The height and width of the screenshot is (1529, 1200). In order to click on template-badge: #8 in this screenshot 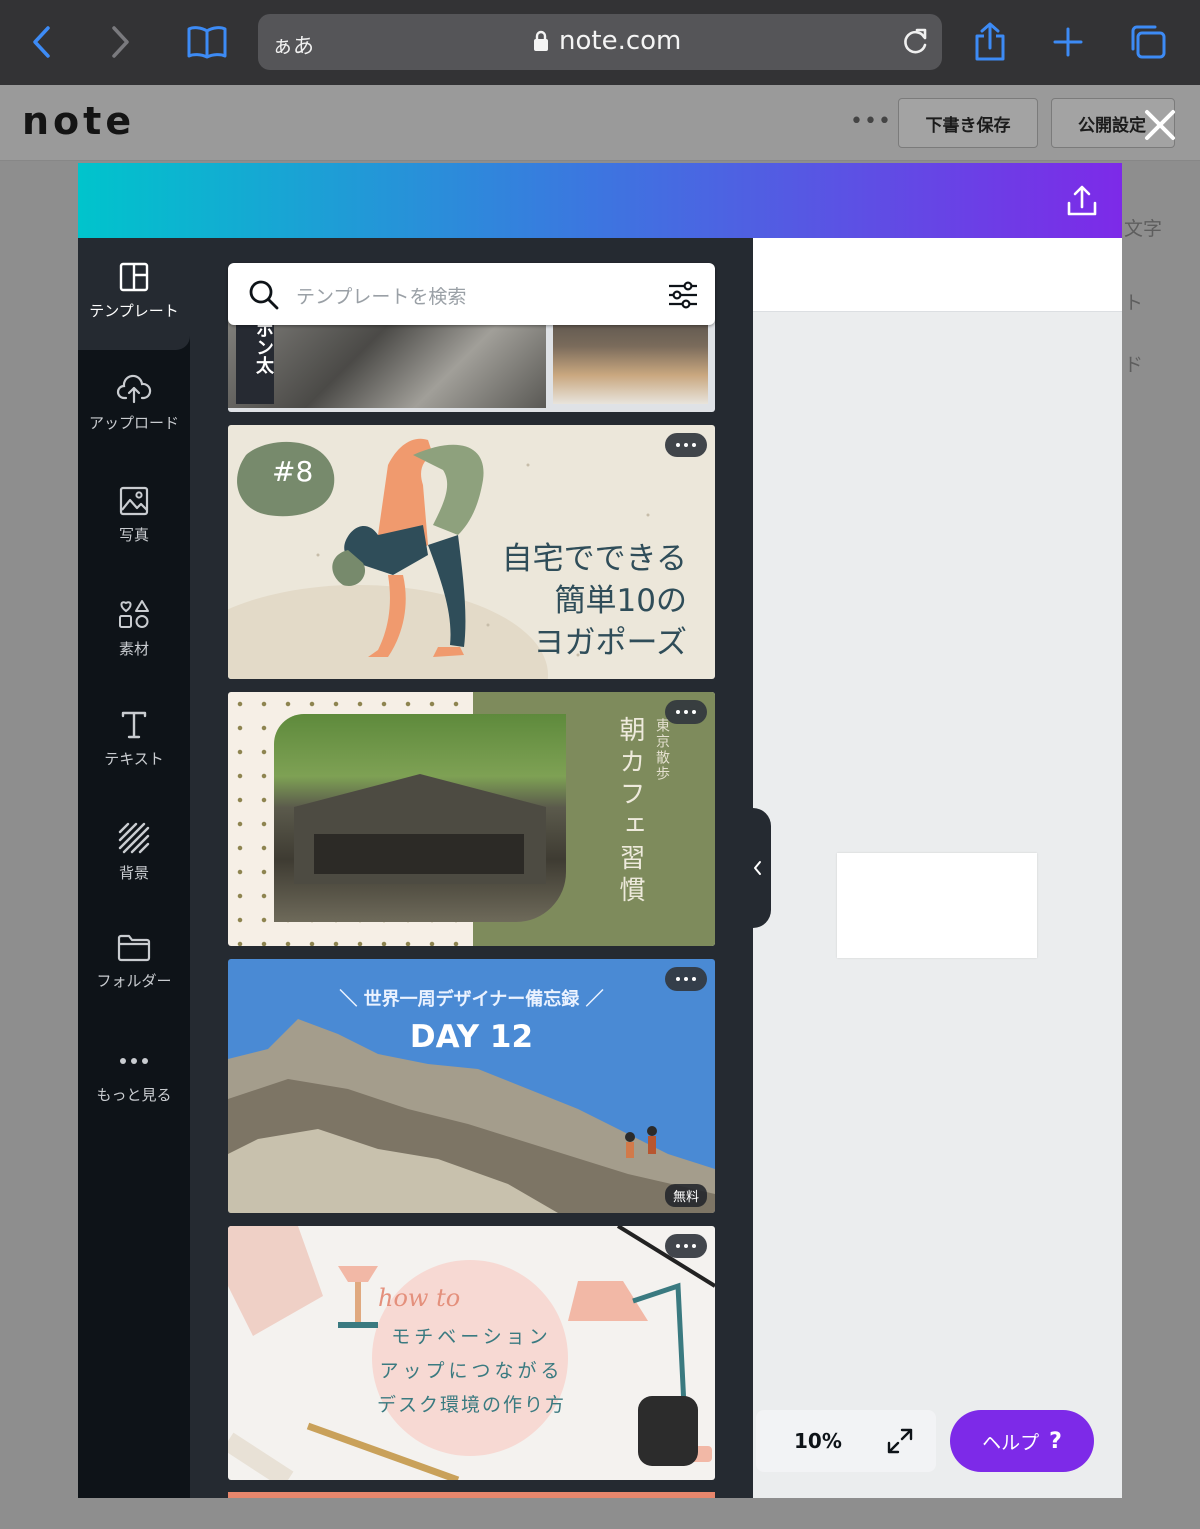, I will do `click(293, 471)`.